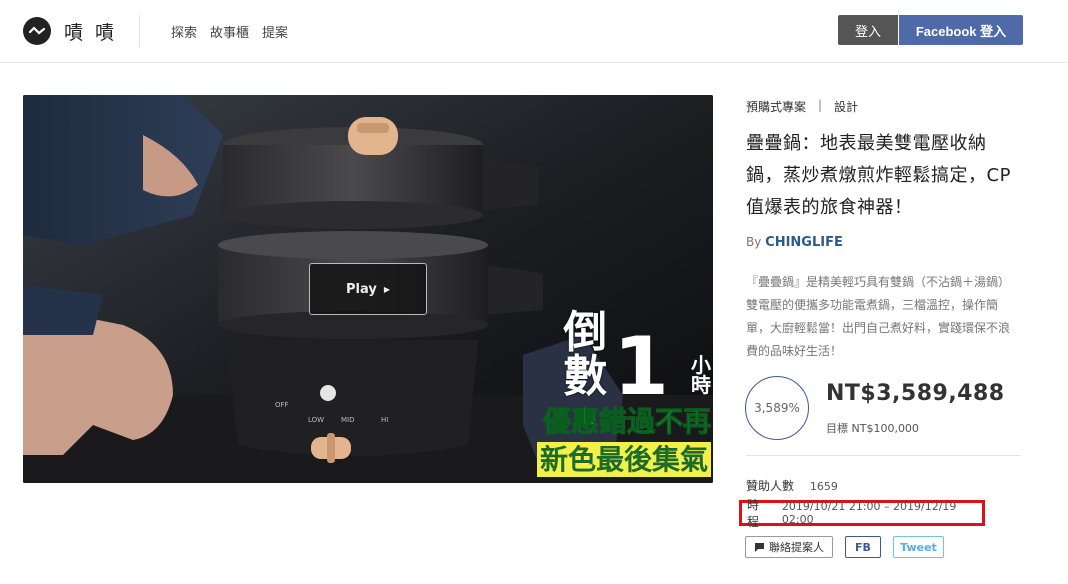 This screenshot has height=584, width=1068. I want to click on project-category: 預購式專案 | 設計, so click(802, 106).